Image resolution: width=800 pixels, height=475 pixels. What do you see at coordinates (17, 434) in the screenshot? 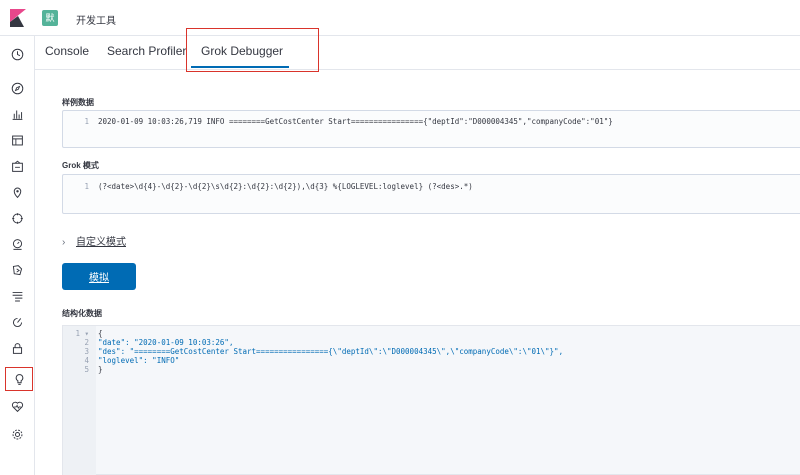
I see `gear-icon` at bounding box center [17, 434].